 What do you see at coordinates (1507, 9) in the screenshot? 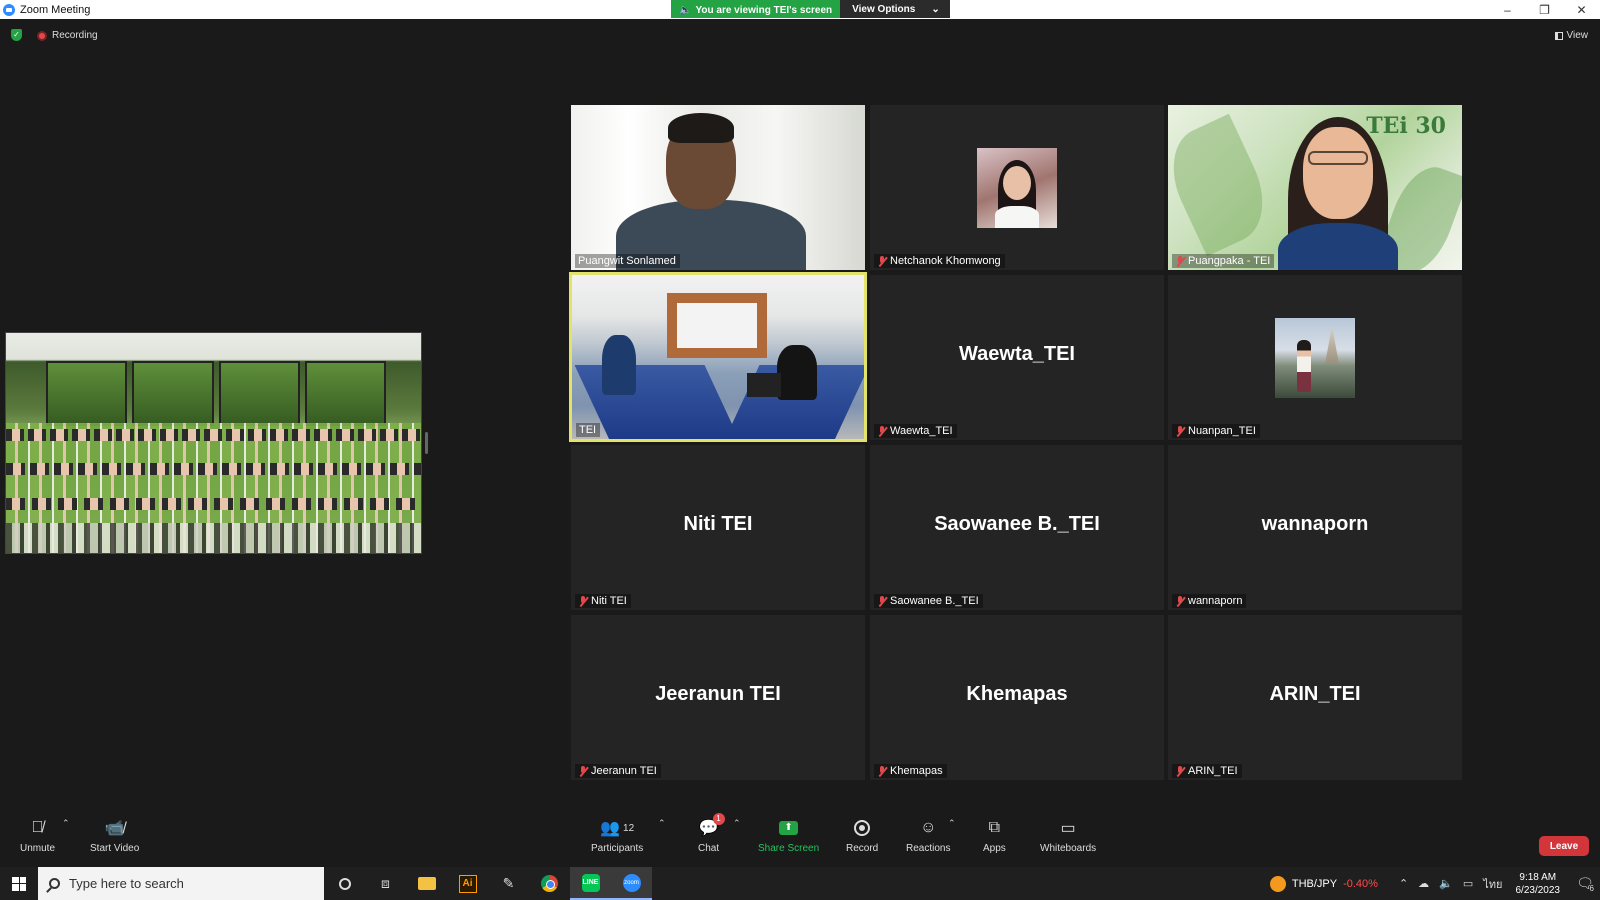
I see `minimize-button: –` at bounding box center [1507, 9].